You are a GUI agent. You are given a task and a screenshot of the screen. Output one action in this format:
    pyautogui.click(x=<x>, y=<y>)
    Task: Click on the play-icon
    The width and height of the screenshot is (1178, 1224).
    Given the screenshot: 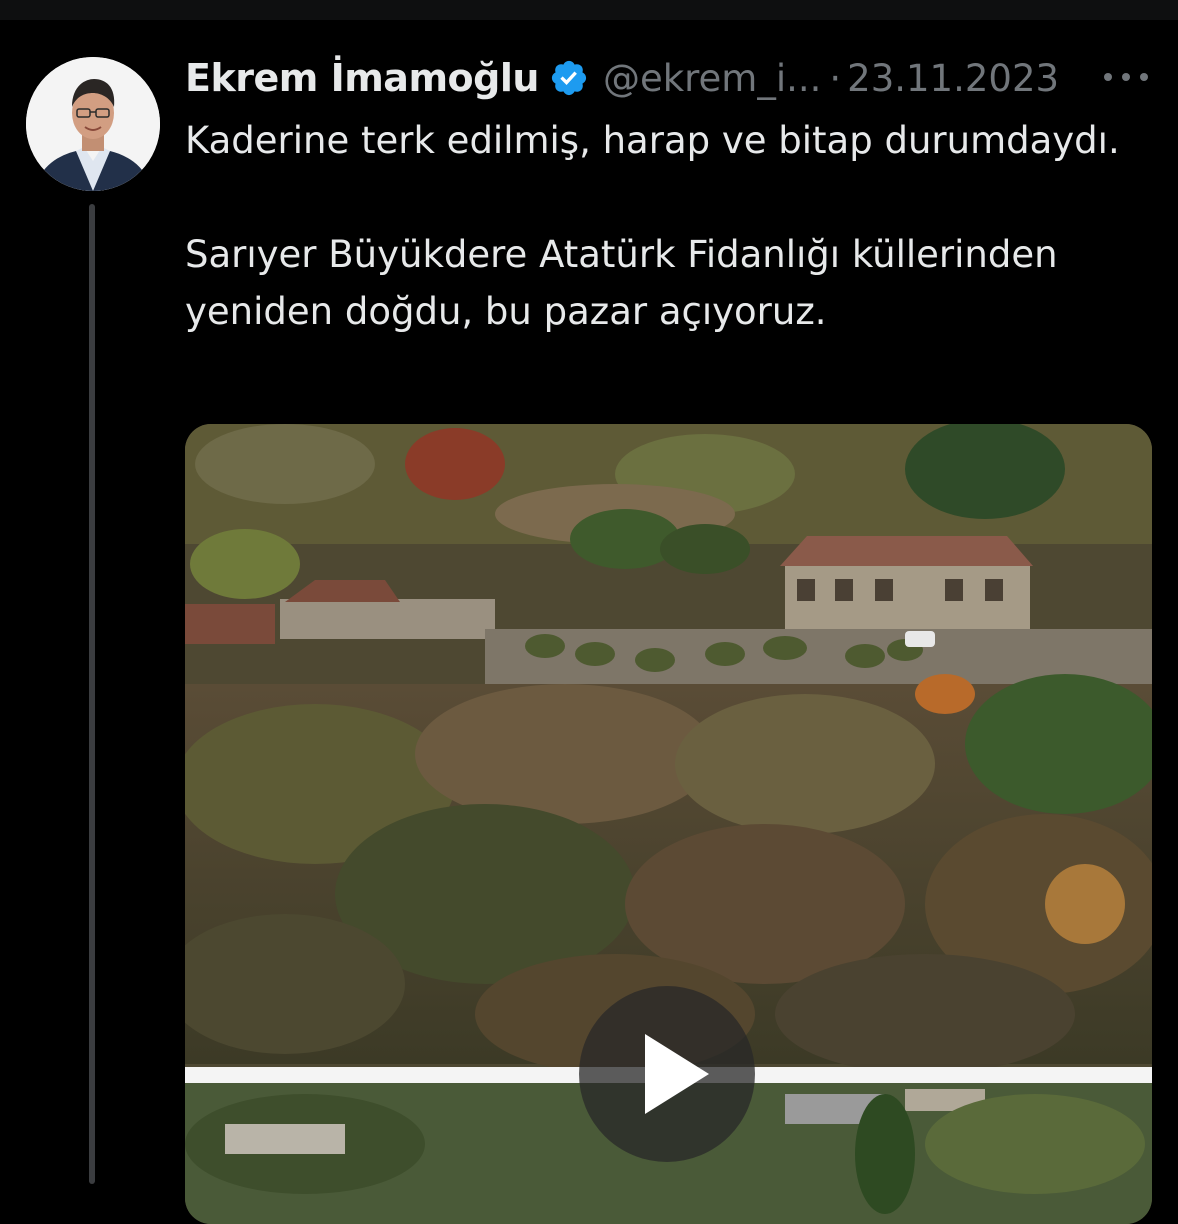 What is the action you would take?
    pyautogui.click(x=677, y=1074)
    